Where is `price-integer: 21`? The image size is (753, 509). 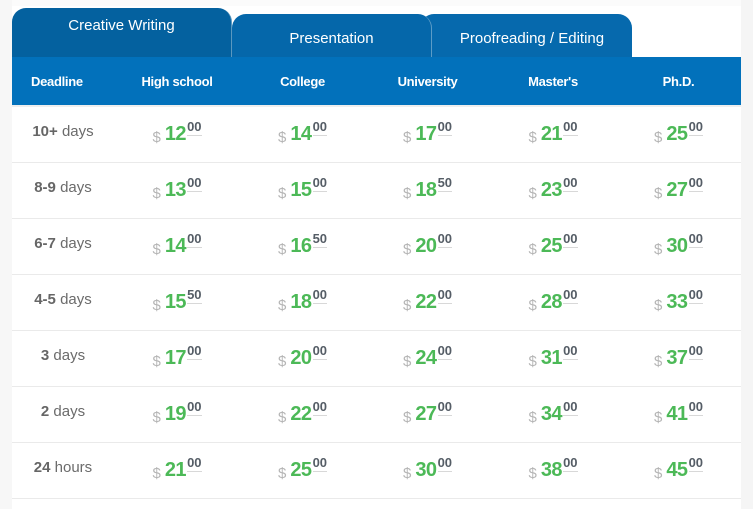
price-integer: 21 is located at coordinates (175, 469).